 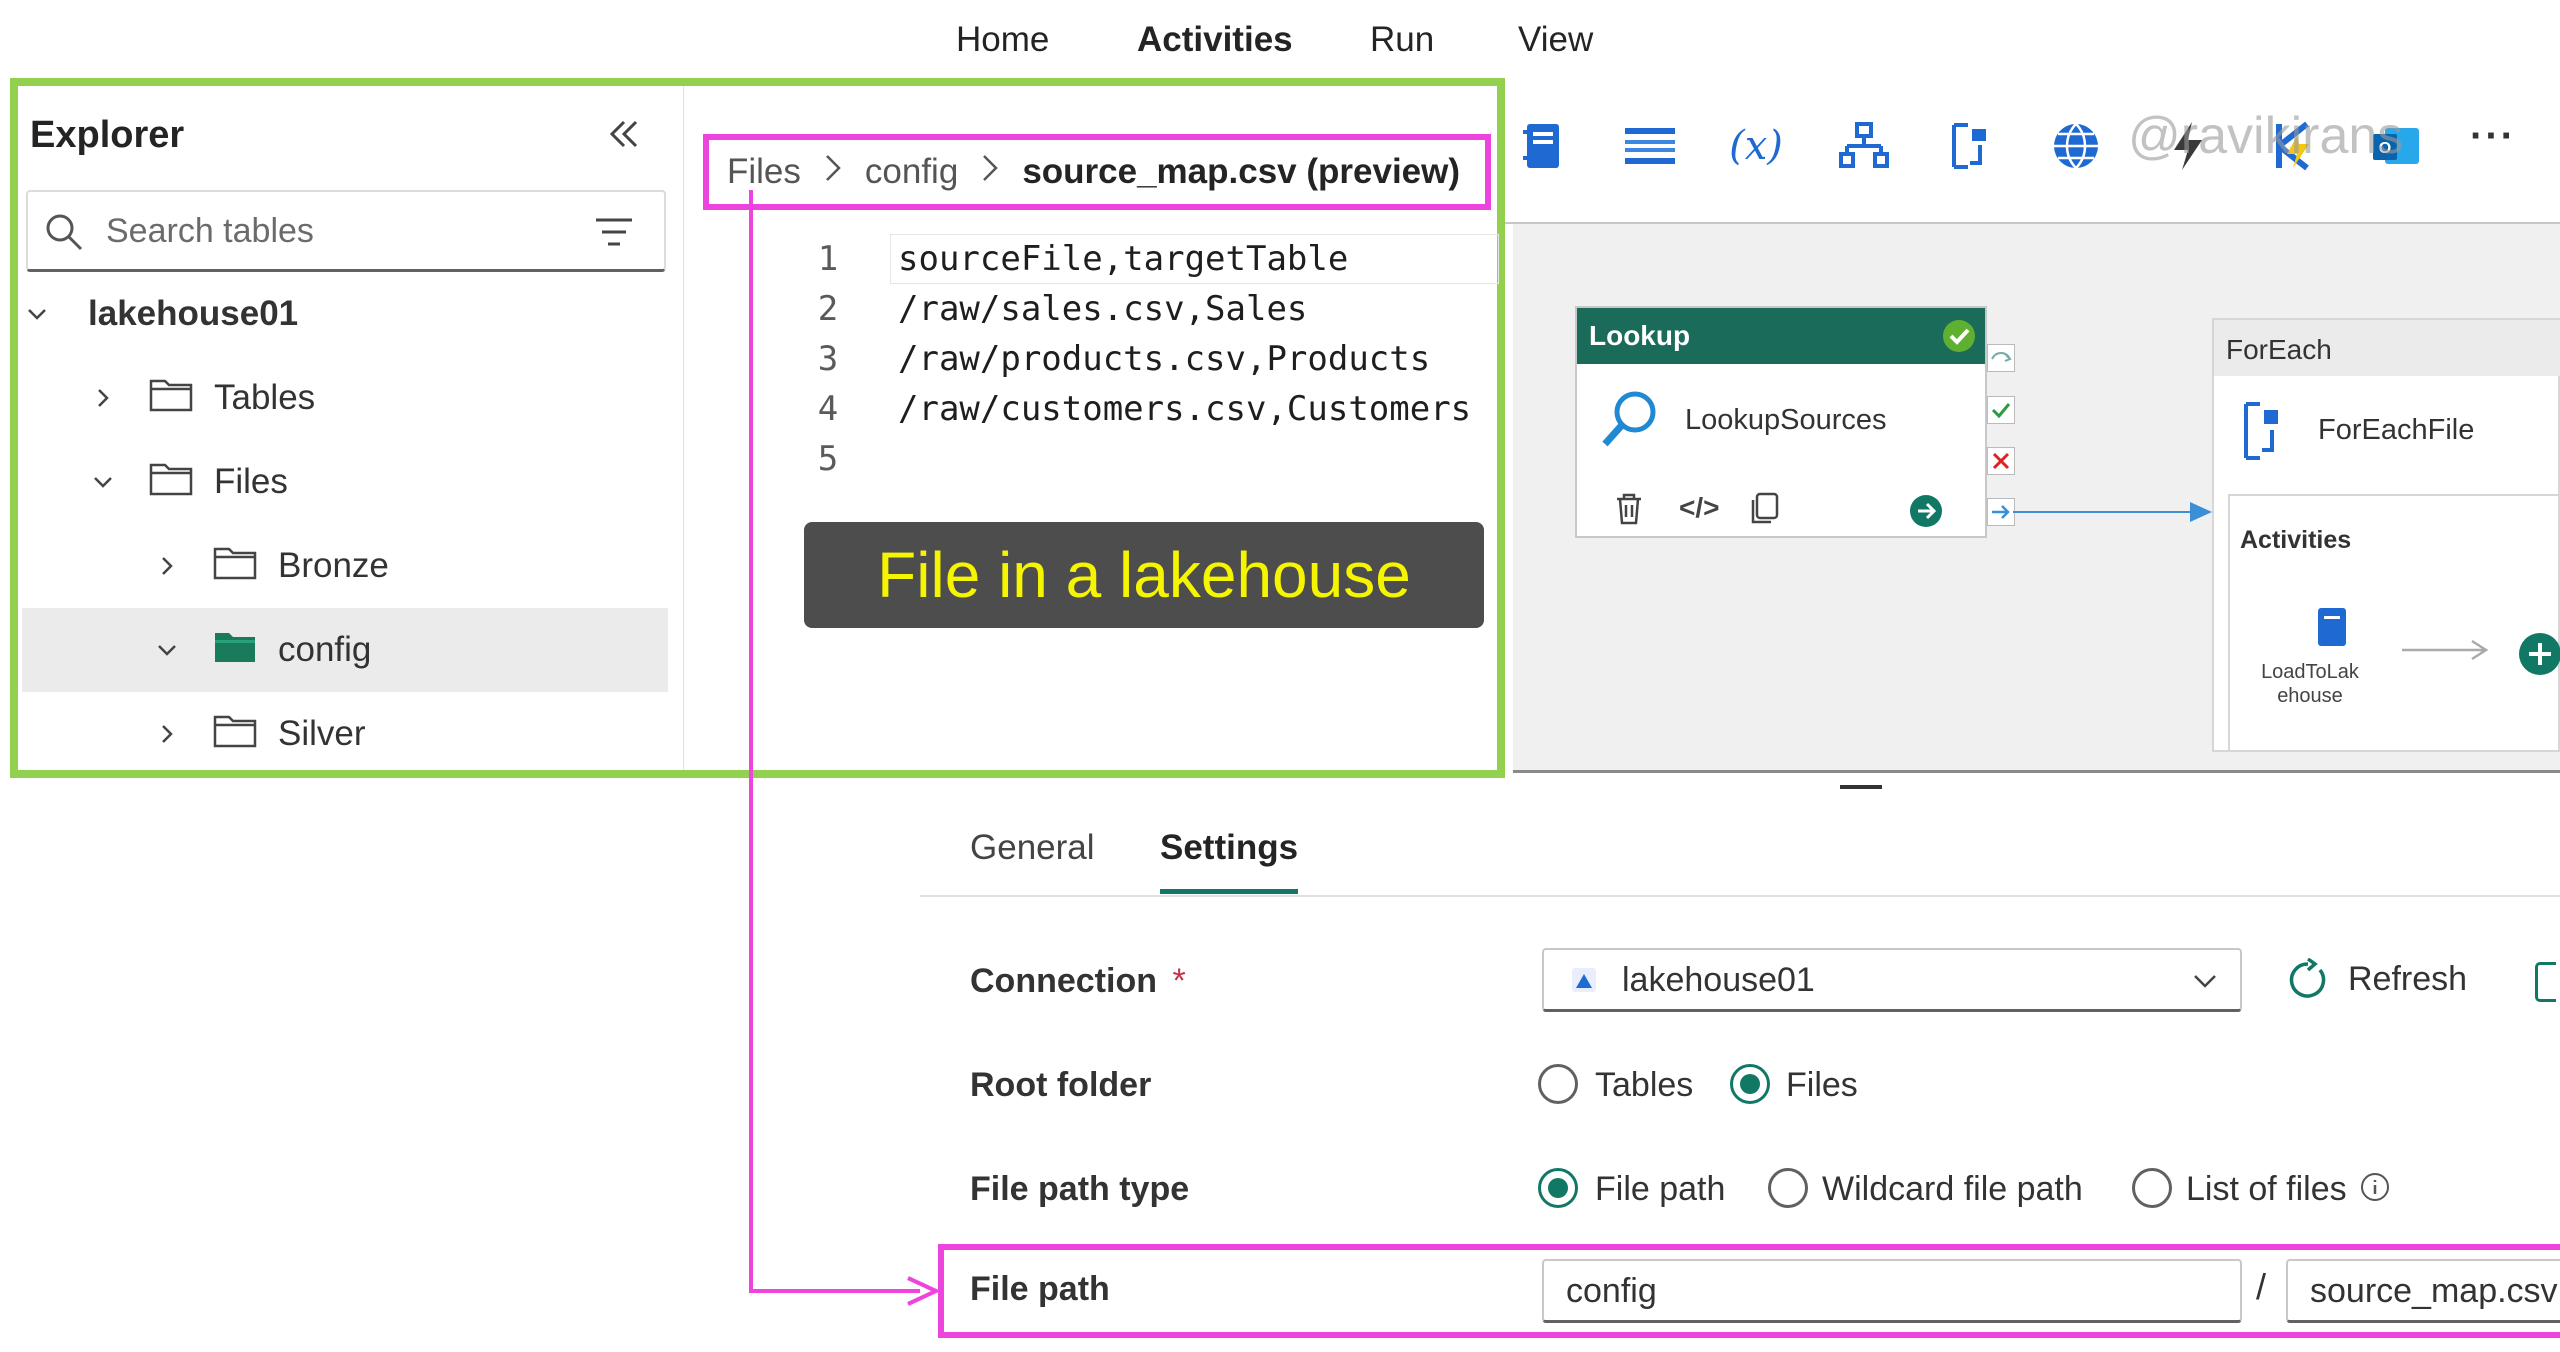 I want to click on annotation-arrow, so click(x=845, y=748).